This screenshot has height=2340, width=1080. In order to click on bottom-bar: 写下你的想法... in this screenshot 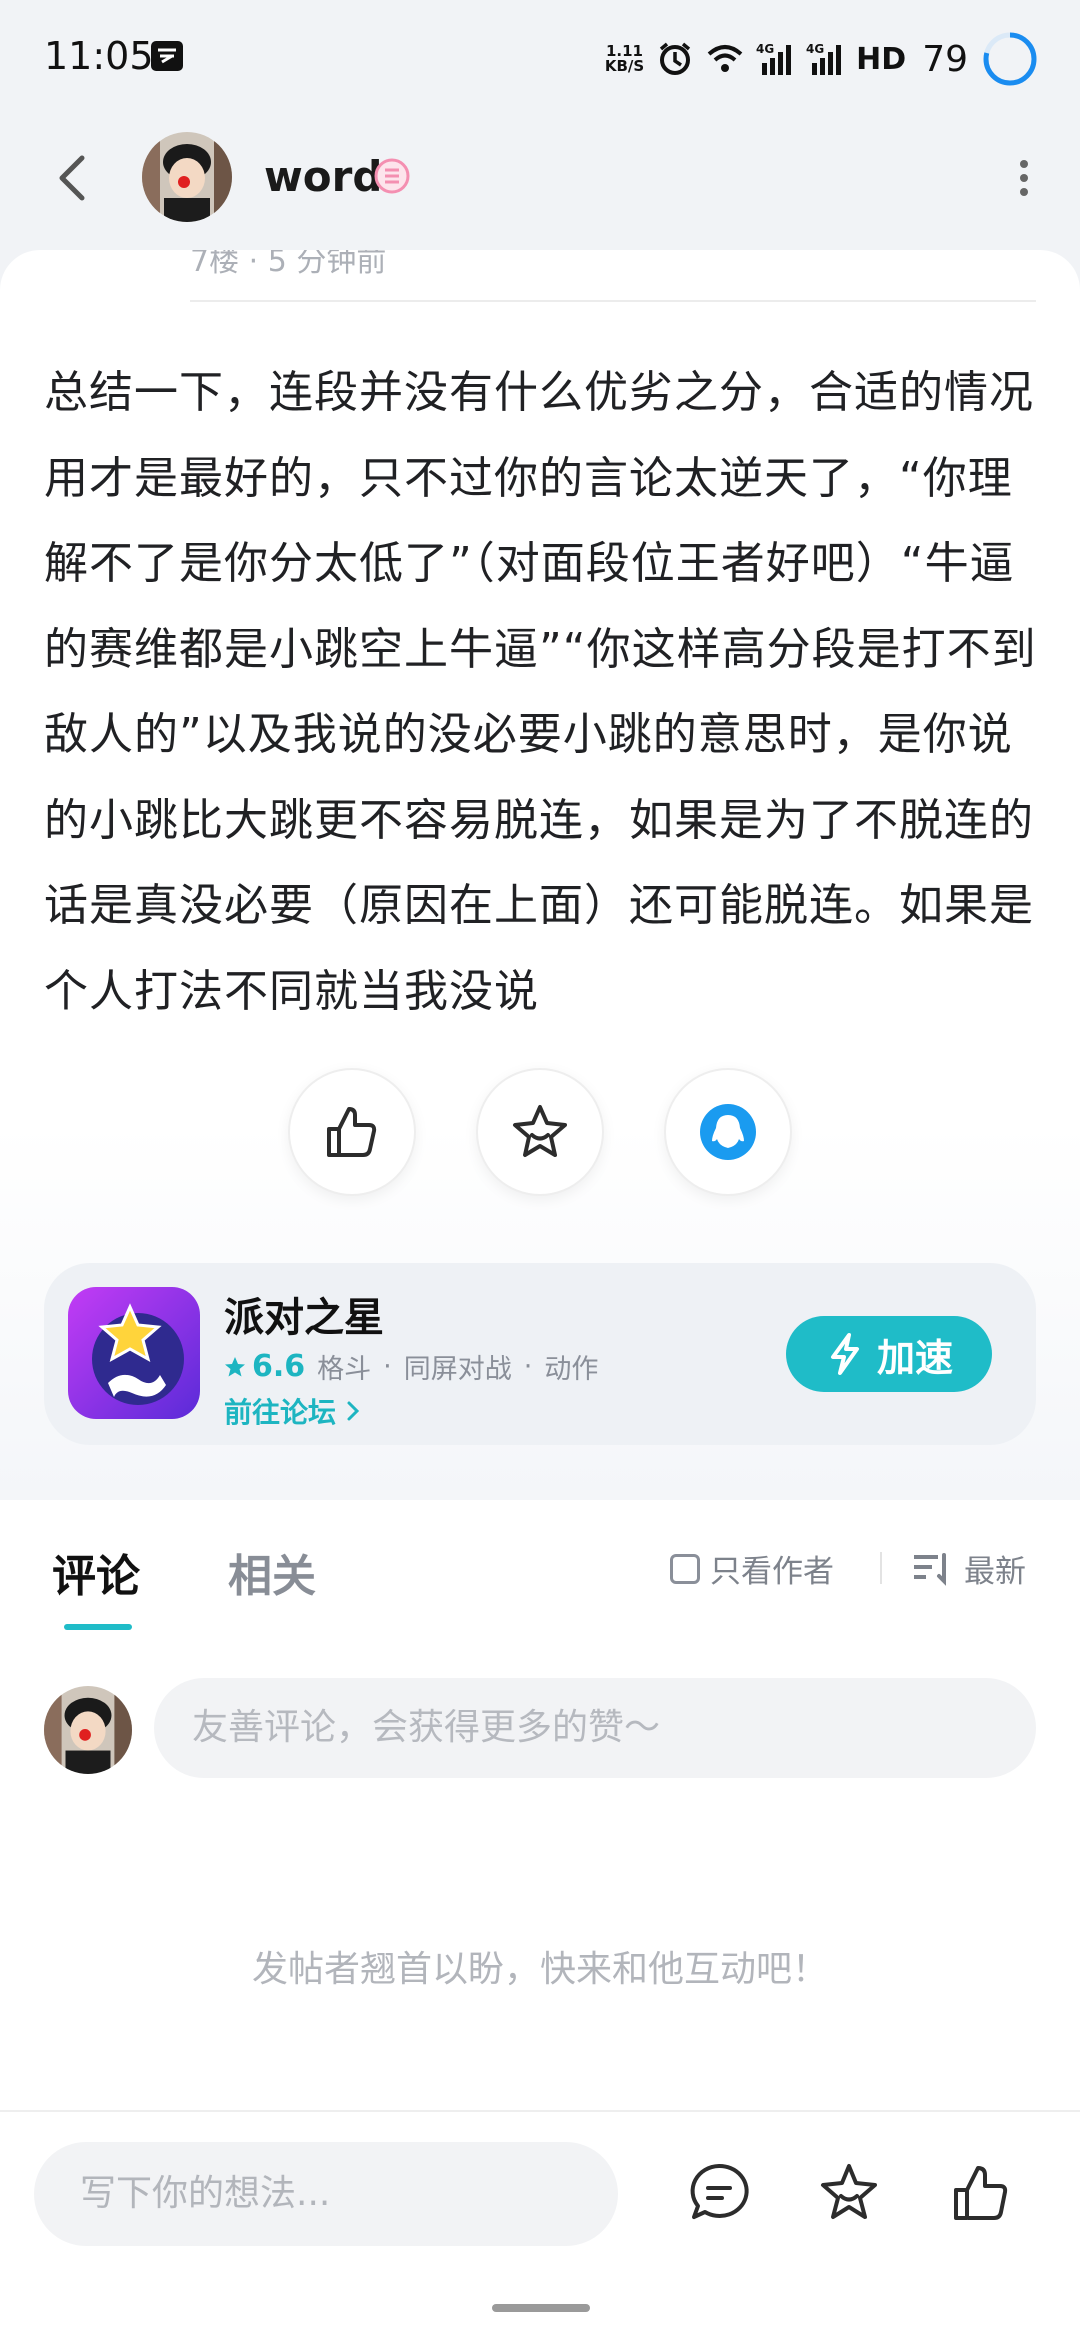, I will do `click(540, 2225)`.